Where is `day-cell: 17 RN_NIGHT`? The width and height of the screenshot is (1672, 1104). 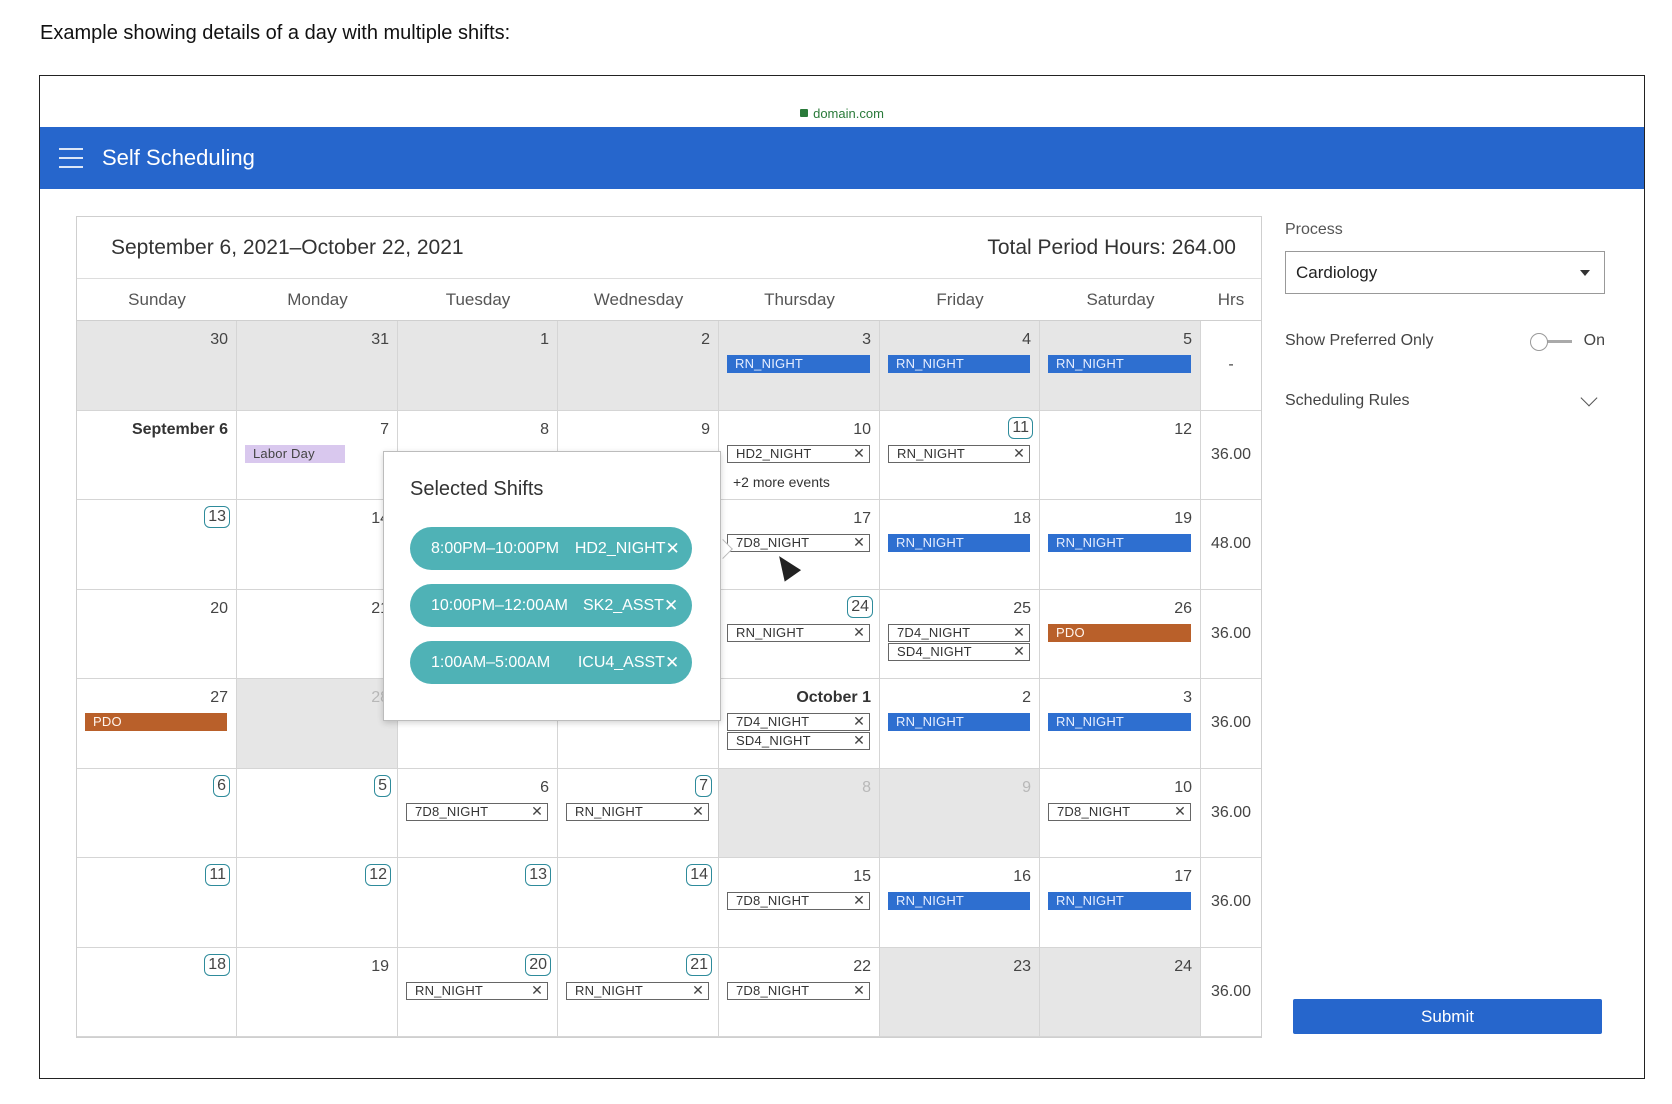
day-cell: 17 RN_NIGHT is located at coordinates (1120, 903).